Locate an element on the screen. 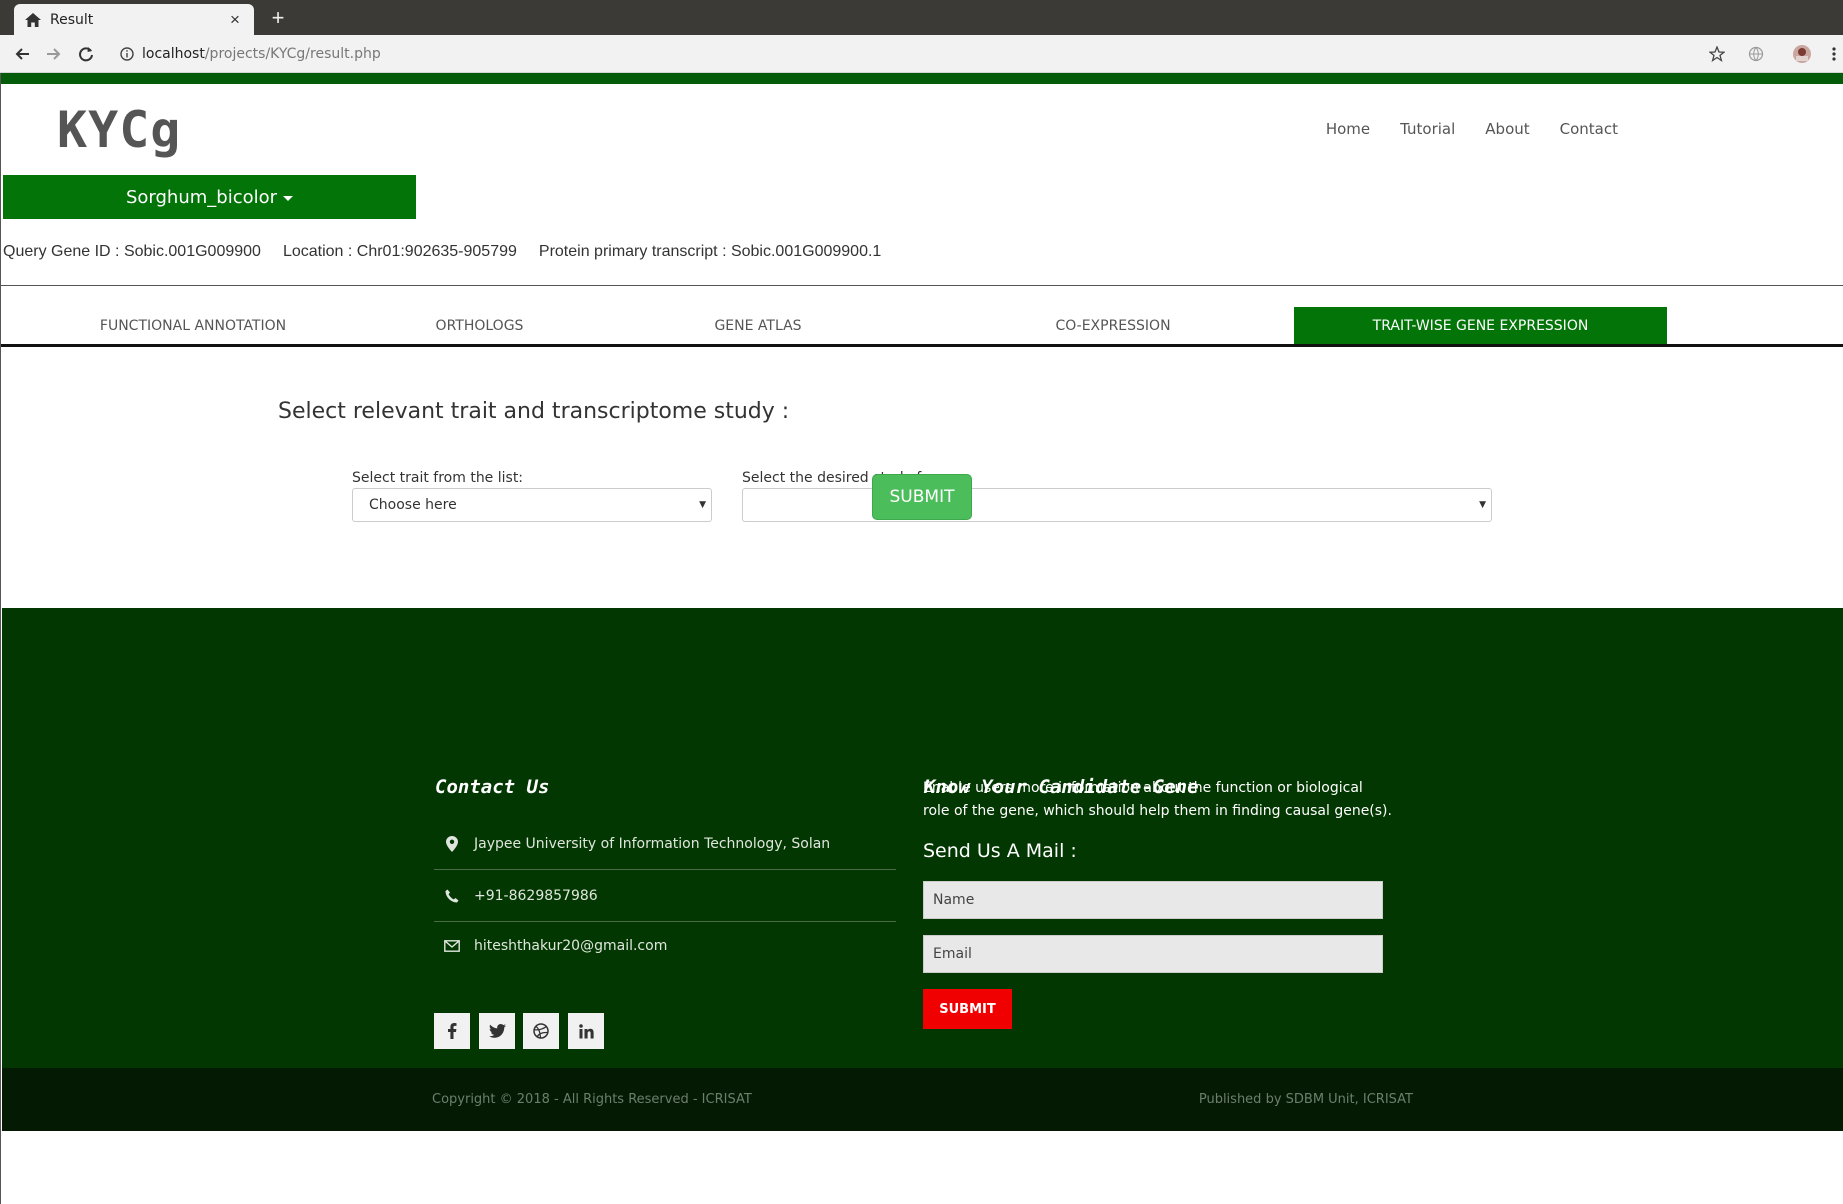 The height and width of the screenshot is (1204, 1843). query-gene-id: Query Gene ID : Sobic.001G009900 is located at coordinates (132, 251).